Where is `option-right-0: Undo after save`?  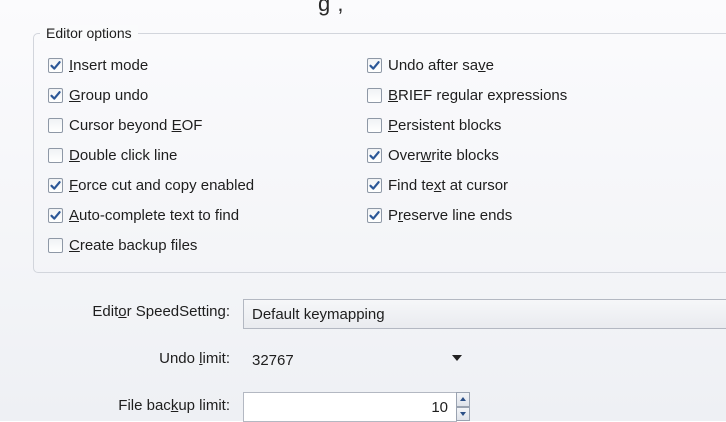
option-right-0: Undo after save is located at coordinates (430, 65).